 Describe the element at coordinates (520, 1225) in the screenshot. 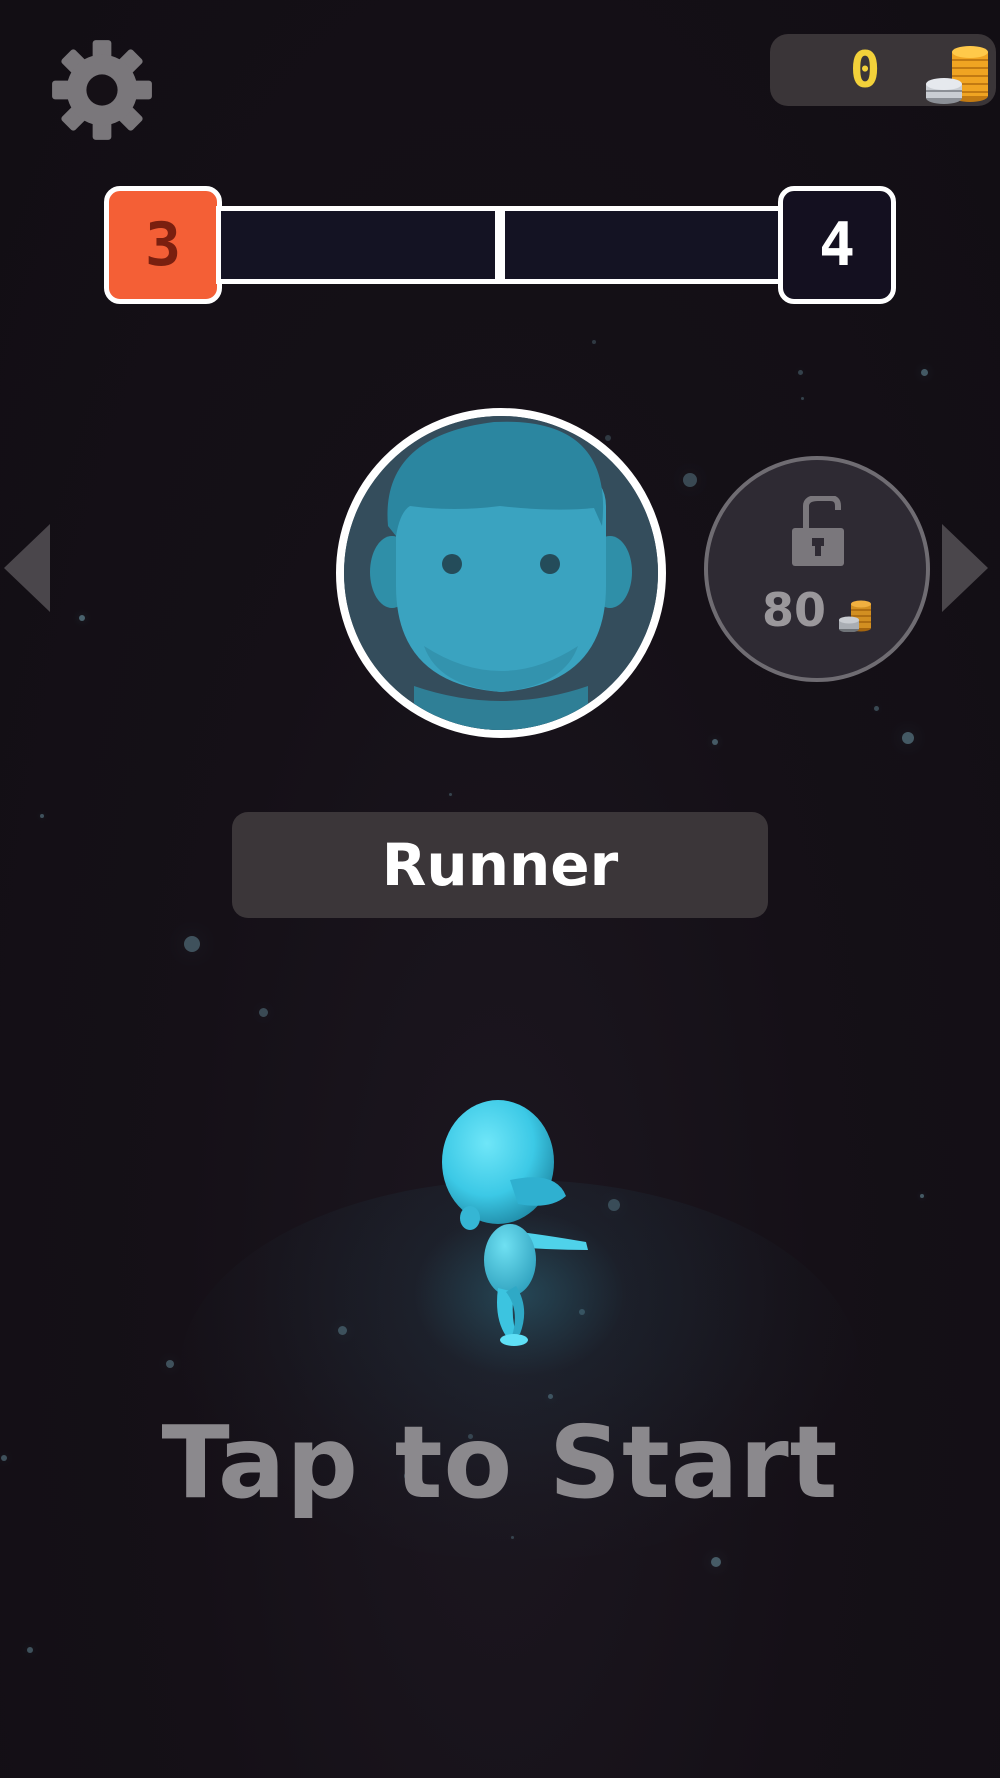

I see `player-character` at that location.